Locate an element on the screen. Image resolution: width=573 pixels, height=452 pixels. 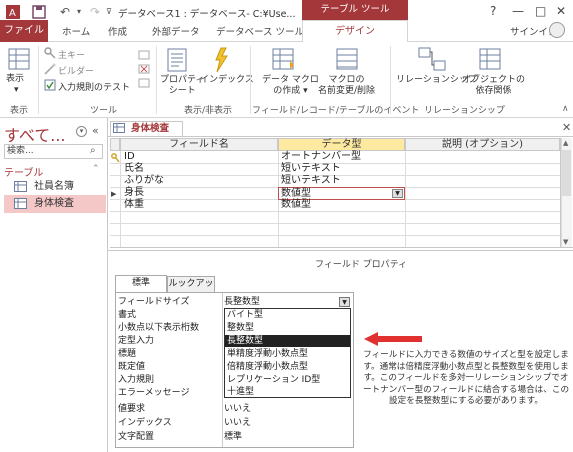
scroll-down-icon: ▼ is located at coordinates (565, 242).